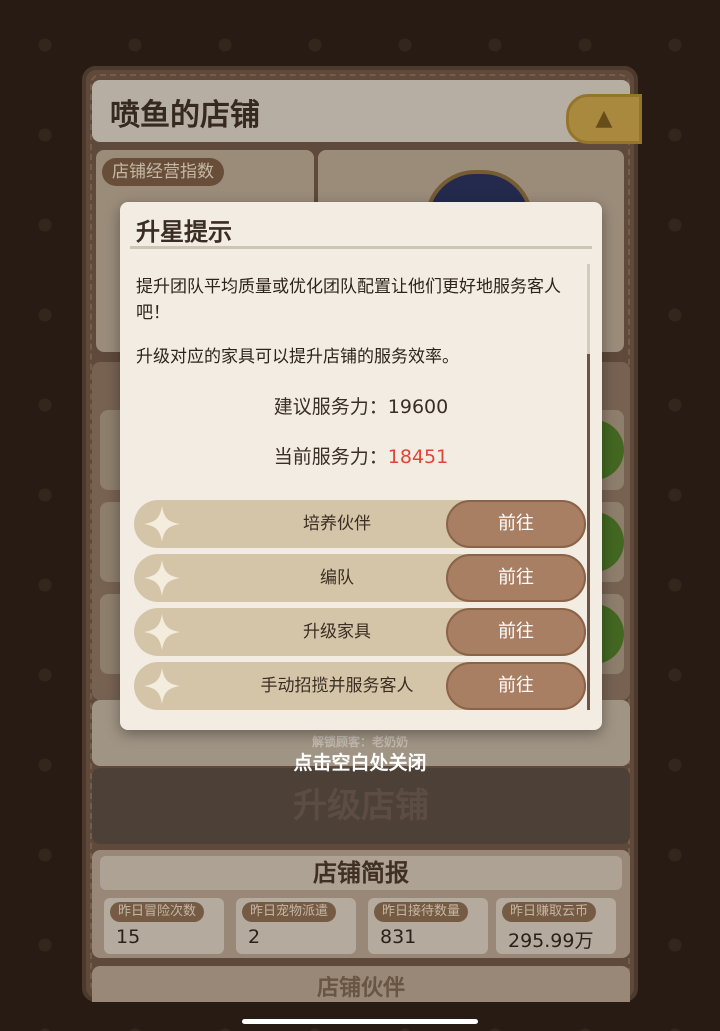  I want to click on action-row-formation: 编队 前往, so click(360, 578).